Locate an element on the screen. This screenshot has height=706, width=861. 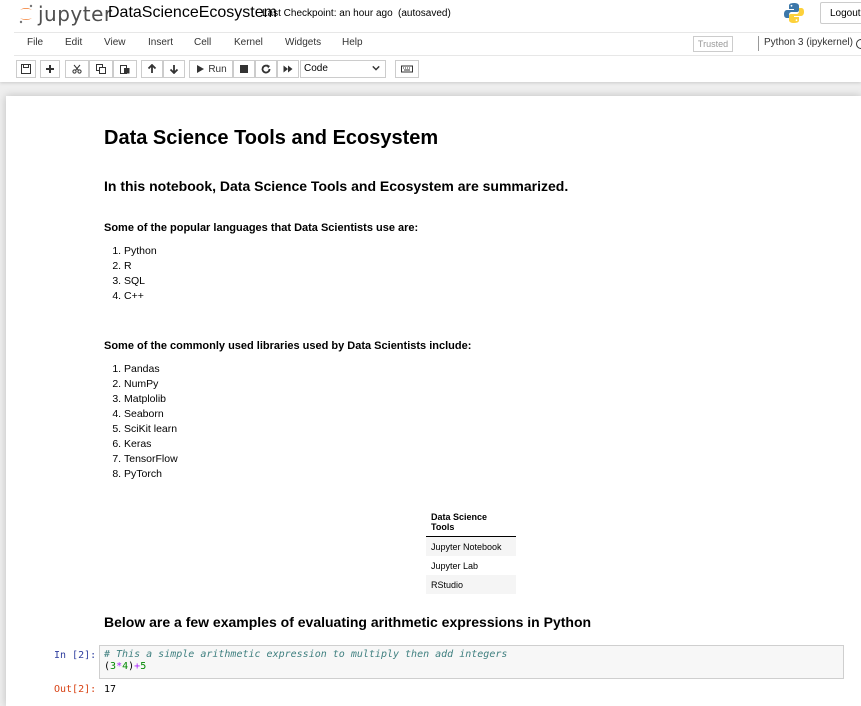
keyboard-icon is located at coordinates (407, 69).